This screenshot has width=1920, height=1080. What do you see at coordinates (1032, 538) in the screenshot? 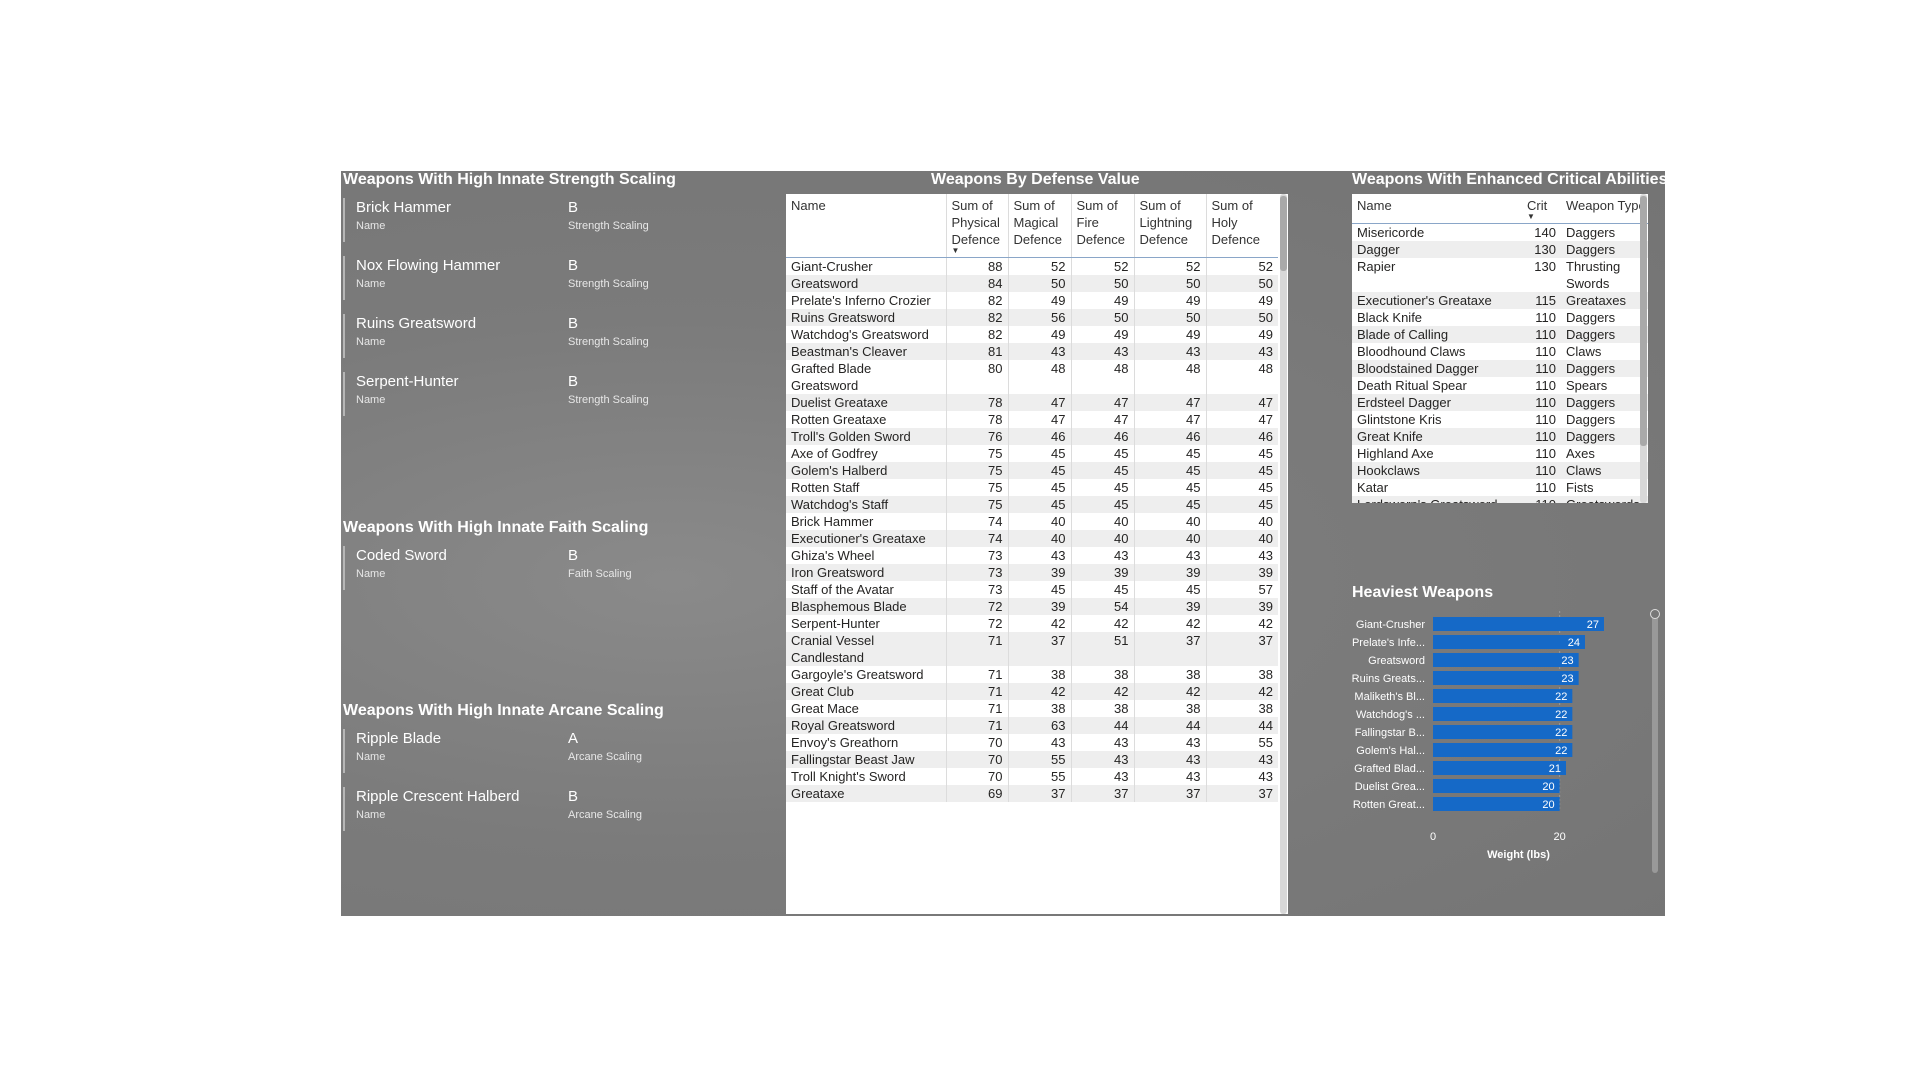
I see `table-row: Executioner's Greataxe 74 40 40 40 40` at bounding box center [1032, 538].